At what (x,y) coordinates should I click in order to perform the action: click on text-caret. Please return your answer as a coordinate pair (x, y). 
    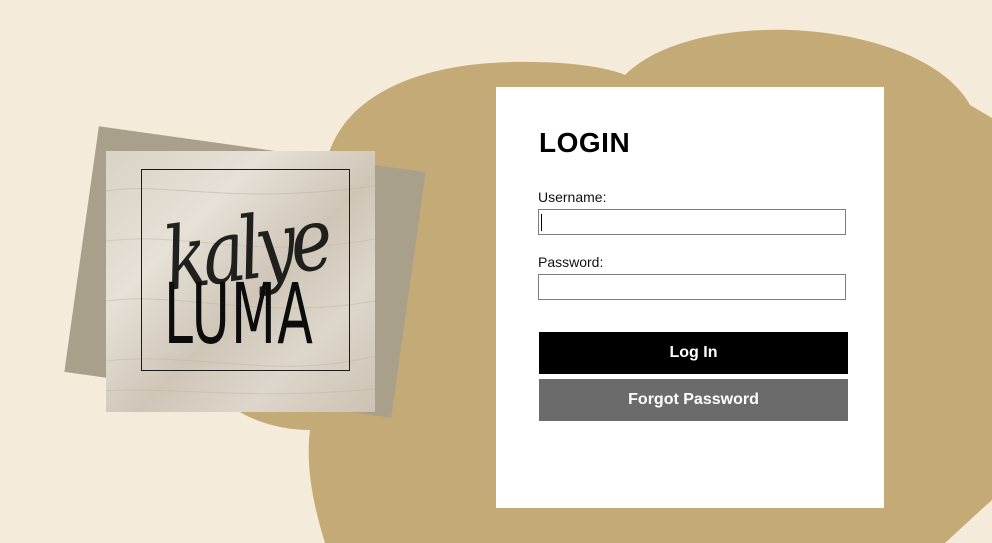
    Looking at the image, I should click on (541, 222).